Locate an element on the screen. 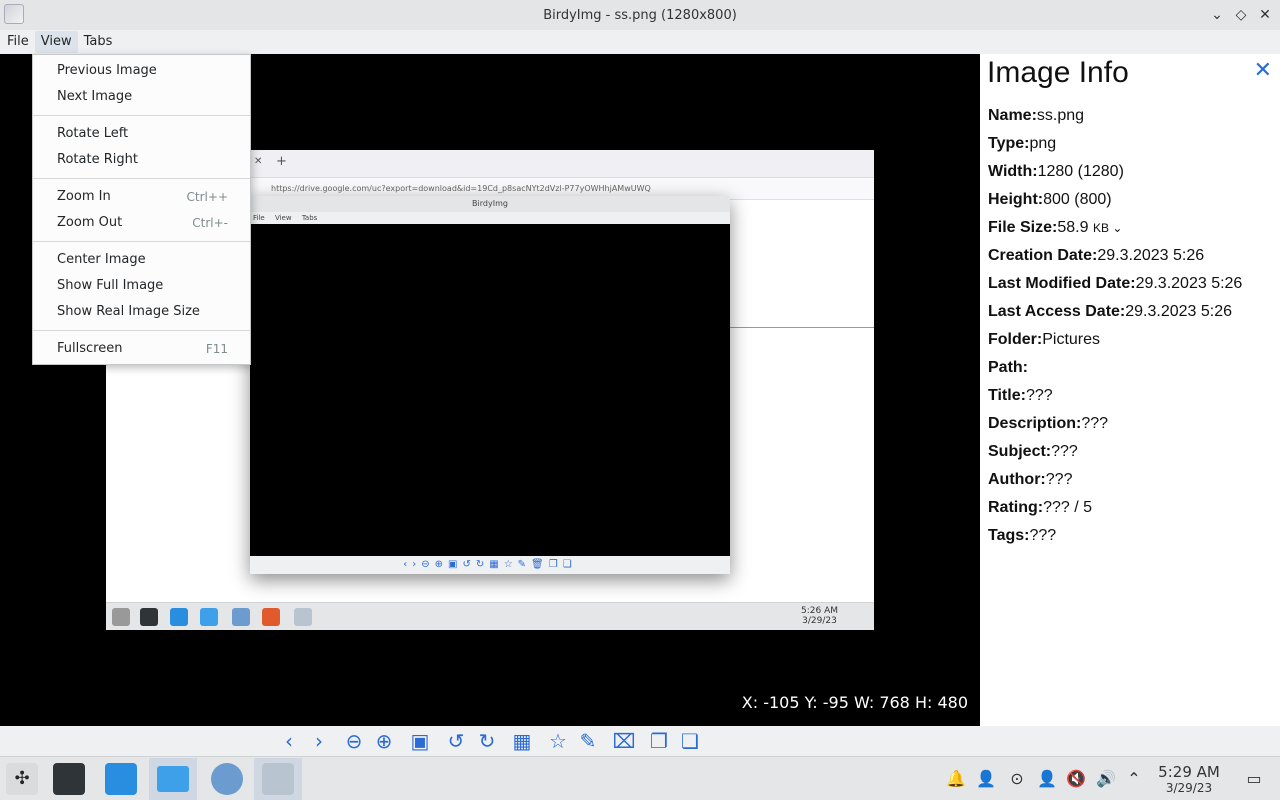 The image size is (1280, 800). clock-date: 3/29/23 is located at coordinates (1189, 788).